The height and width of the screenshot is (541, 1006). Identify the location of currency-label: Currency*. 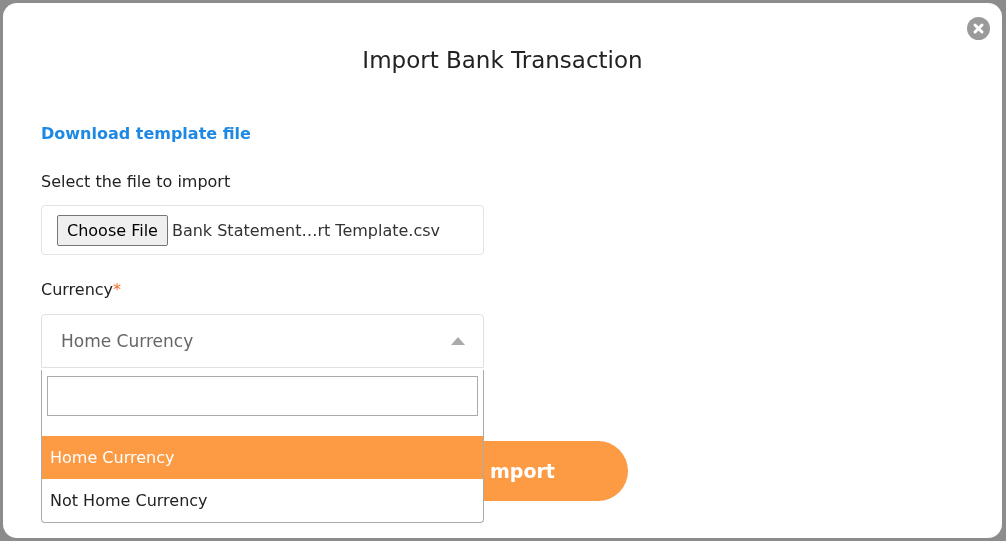
(82, 289).